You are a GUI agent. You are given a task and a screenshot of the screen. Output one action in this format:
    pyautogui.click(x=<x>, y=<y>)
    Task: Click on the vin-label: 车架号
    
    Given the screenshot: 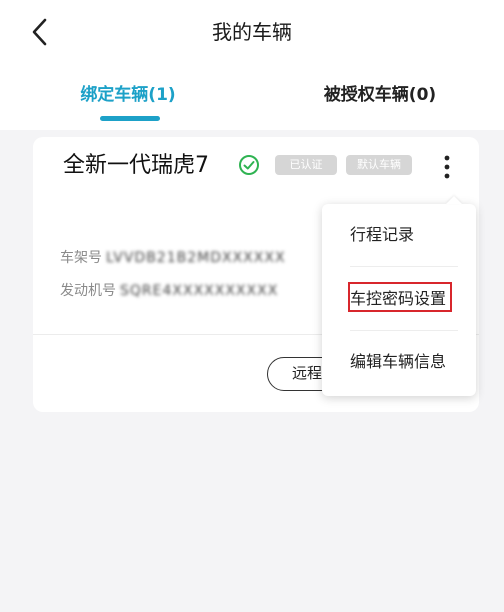 What is the action you would take?
    pyautogui.click(x=81, y=258)
    